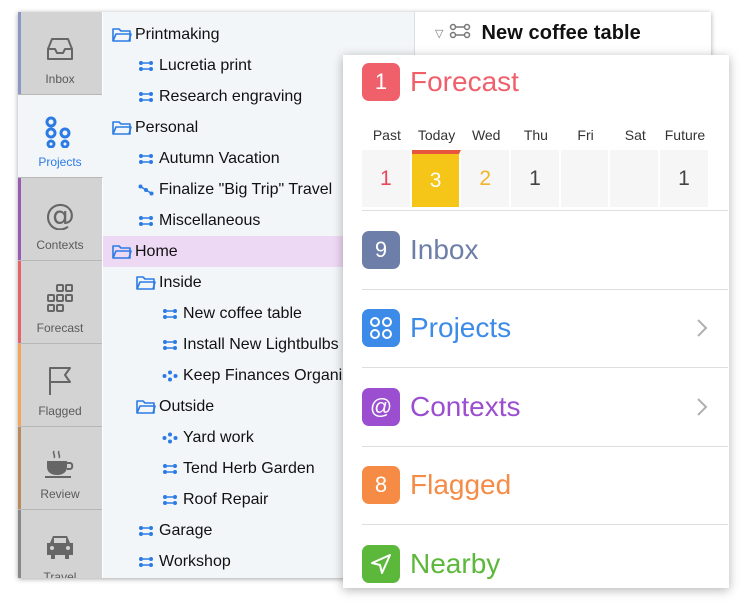 The image size is (750, 607). What do you see at coordinates (156, 251) in the screenshot?
I see `outline-row-label: Home` at bounding box center [156, 251].